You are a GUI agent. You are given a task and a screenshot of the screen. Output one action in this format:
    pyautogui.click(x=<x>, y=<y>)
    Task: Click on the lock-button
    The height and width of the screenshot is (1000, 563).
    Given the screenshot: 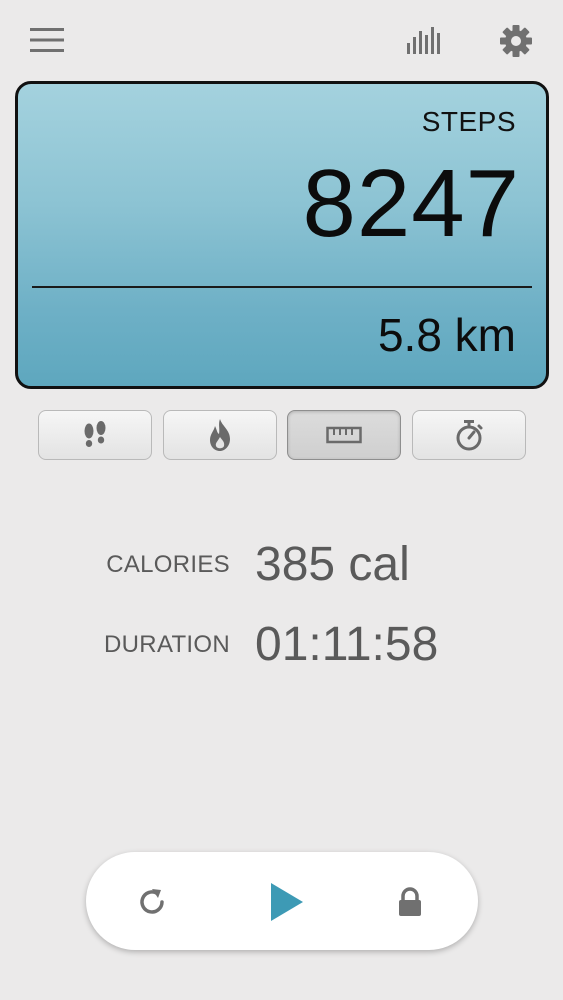 What is the action you would take?
    pyautogui.click(x=410, y=902)
    